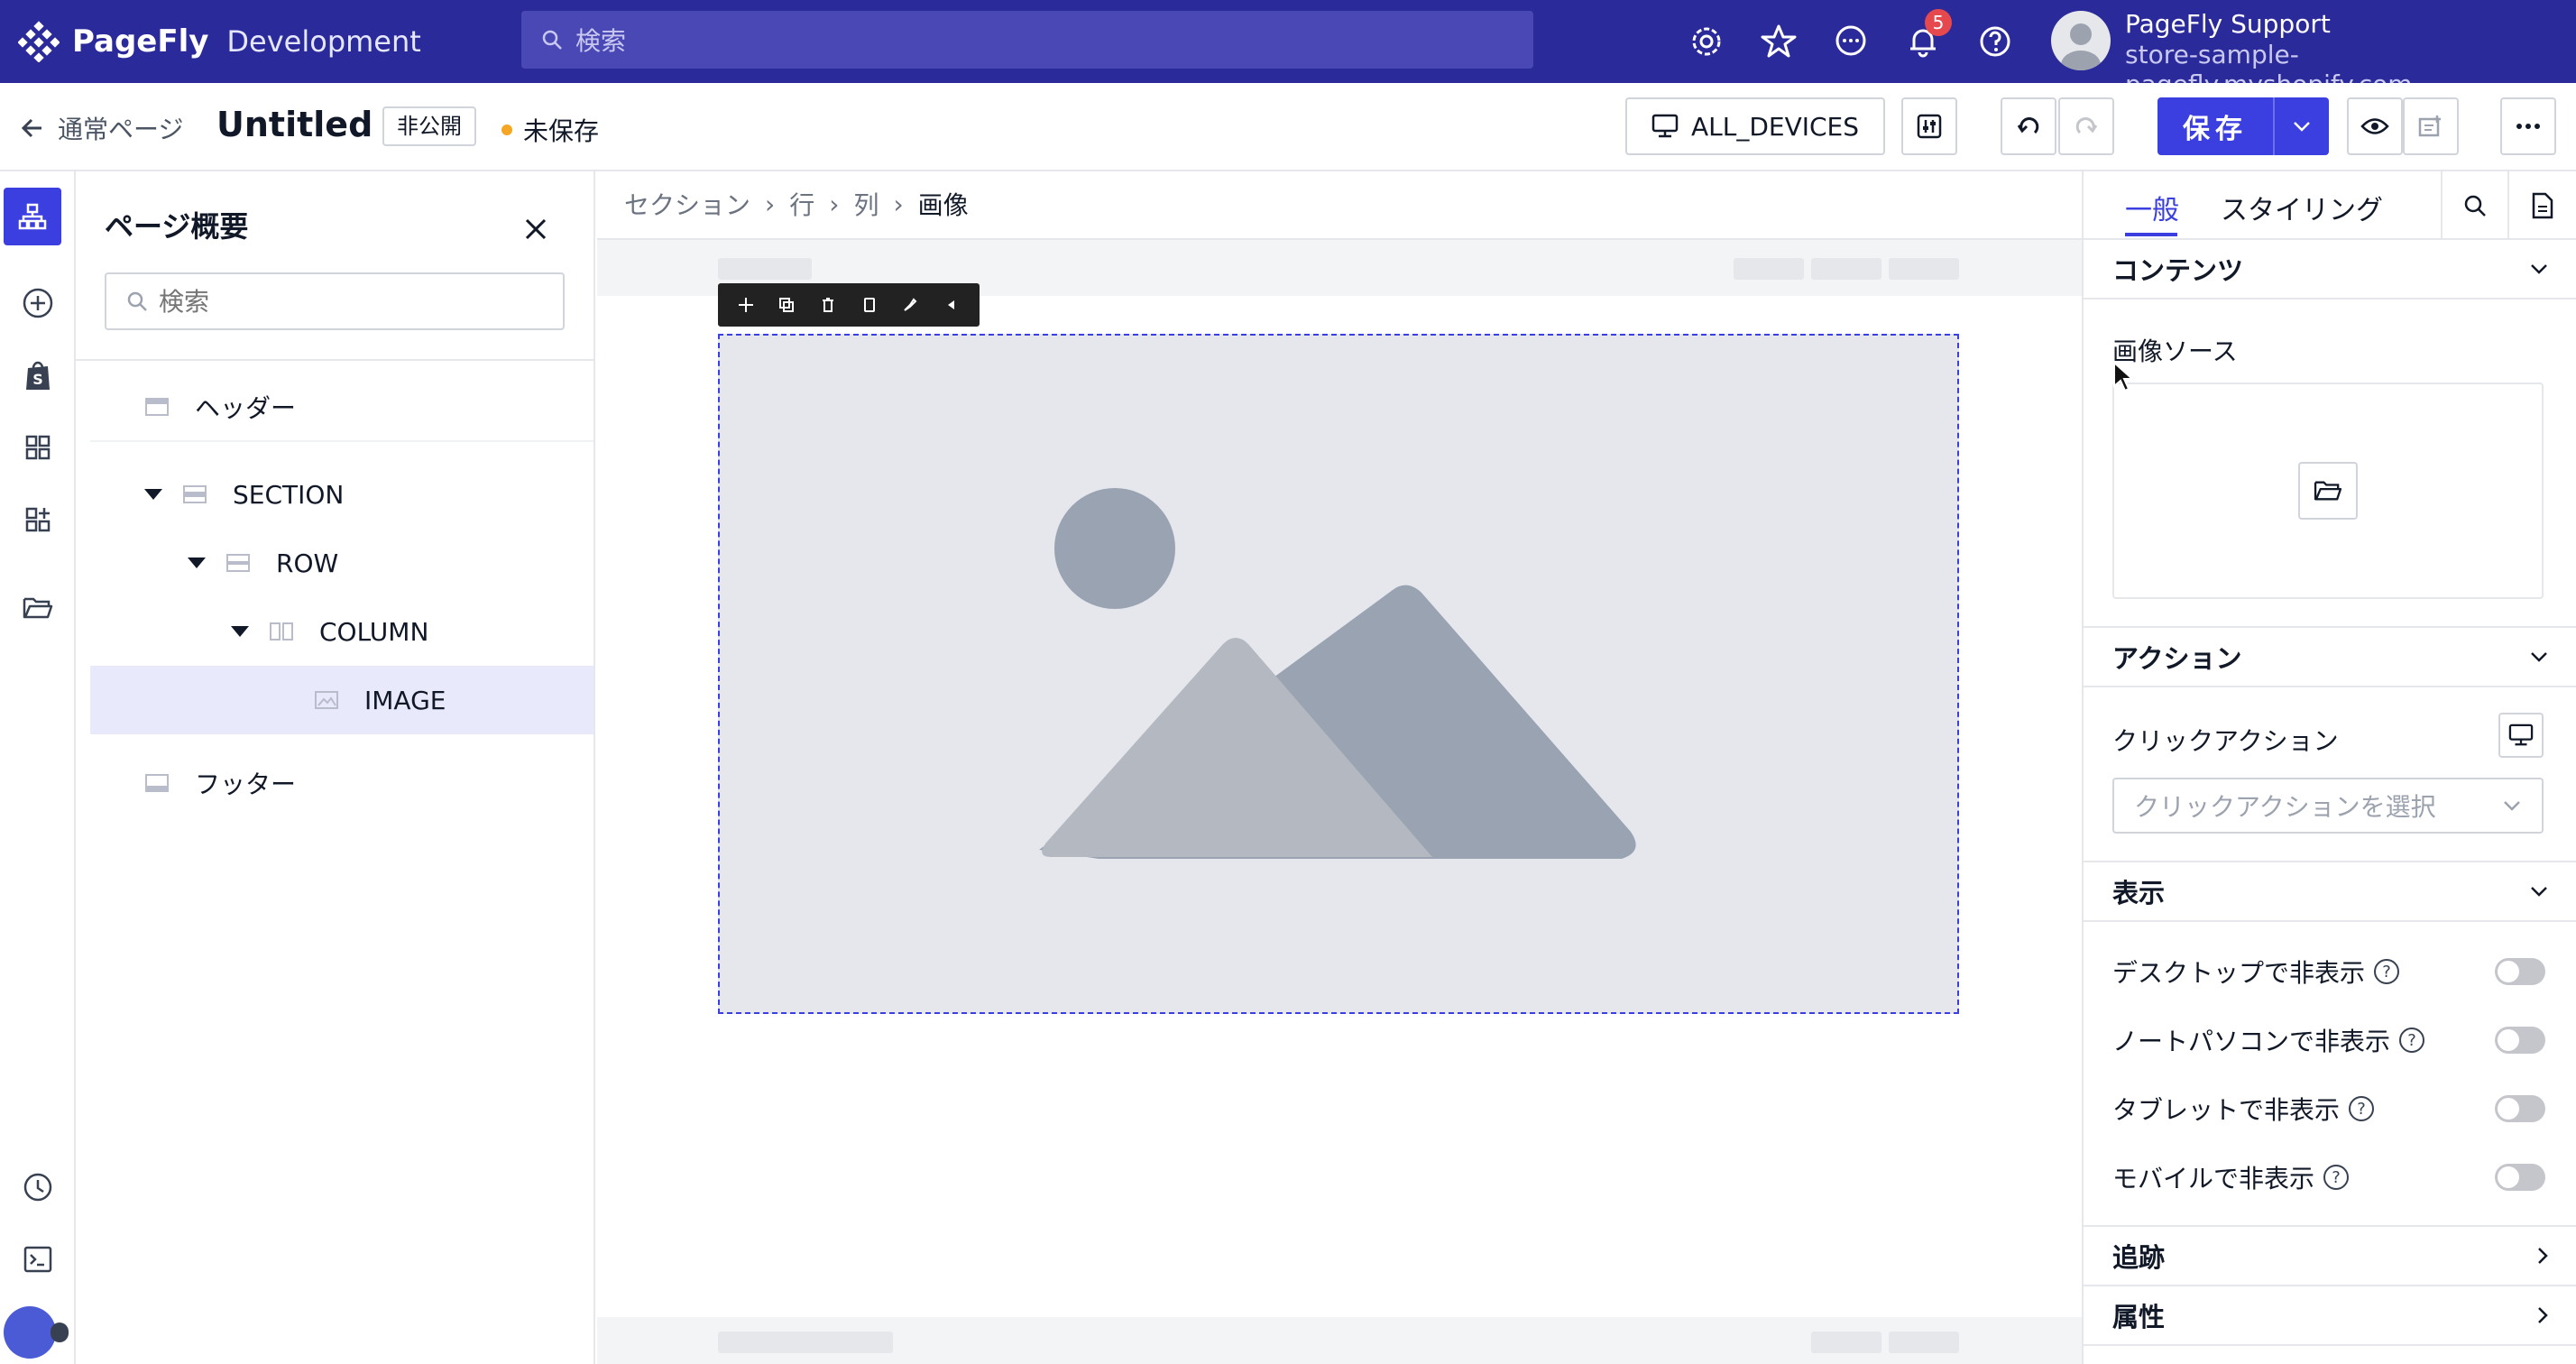 This screenshot has width=2576, height=1364. What do you see at coordinates (2177, 658) in the screenshot?
I see `section-title: アクション` at bounding box center [2177, 658].